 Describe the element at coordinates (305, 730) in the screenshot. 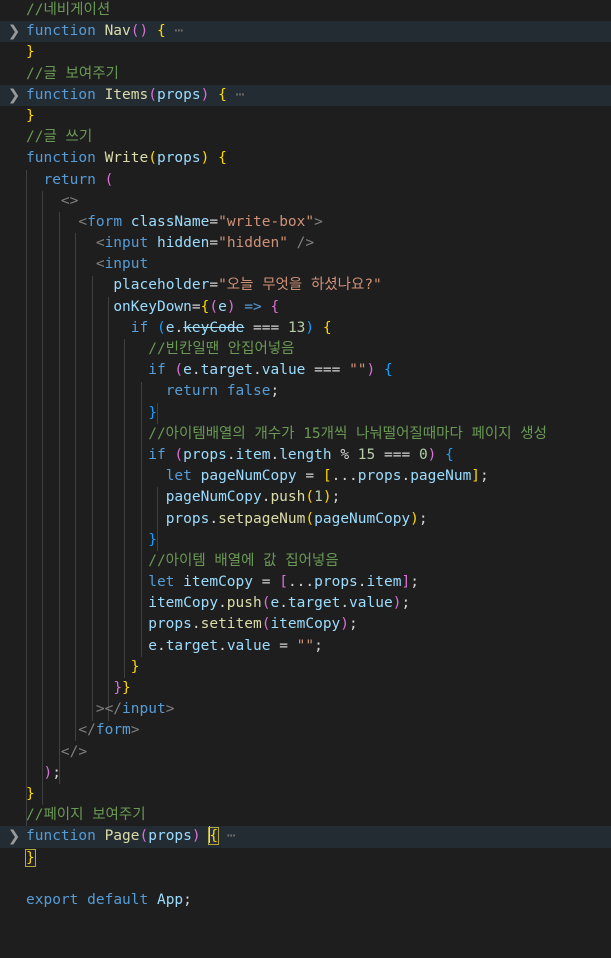

I see `code-line: </form>` at that location.